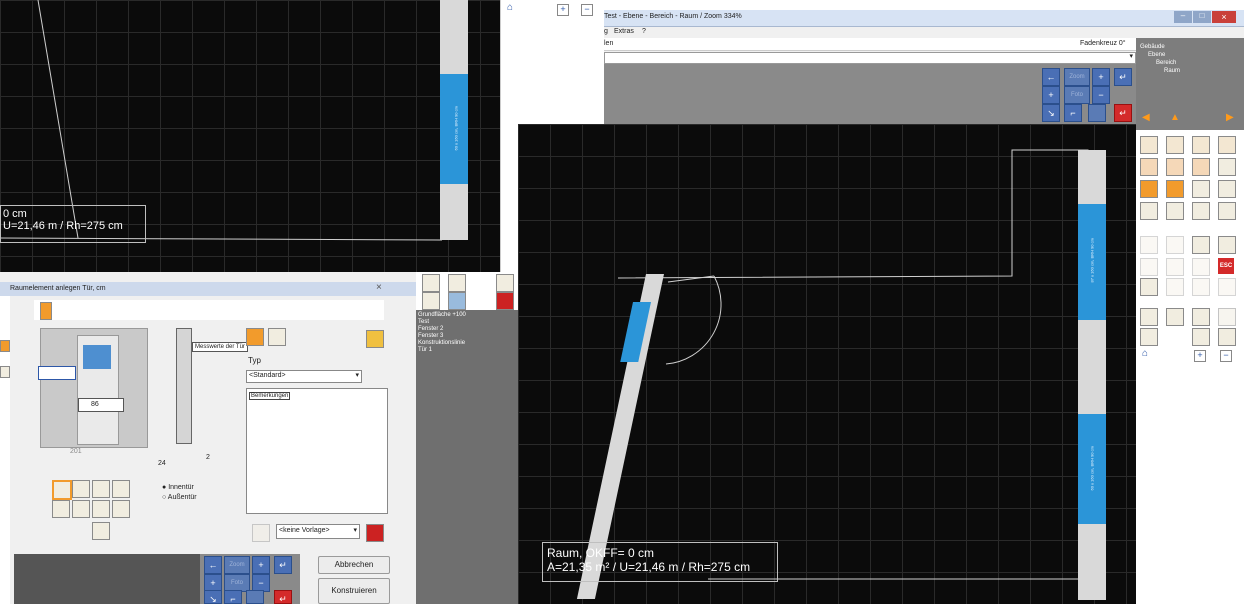  I want to click on hatch-tool-icon, so click(1201, 211).